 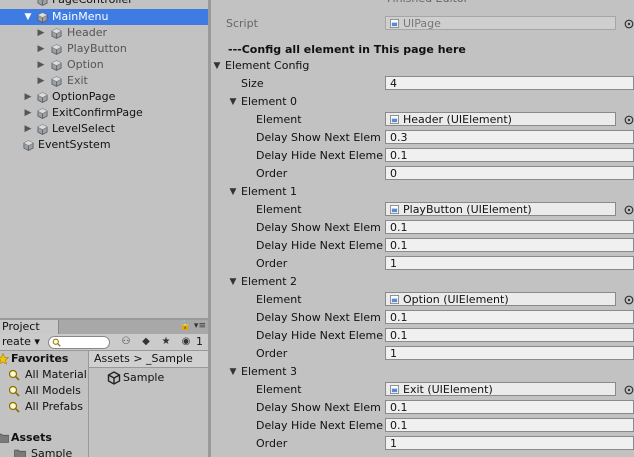 I want to click on element-1-delay-hide-row: Delay Hide Next Eleme 0.1, so click(x=422, y=246).